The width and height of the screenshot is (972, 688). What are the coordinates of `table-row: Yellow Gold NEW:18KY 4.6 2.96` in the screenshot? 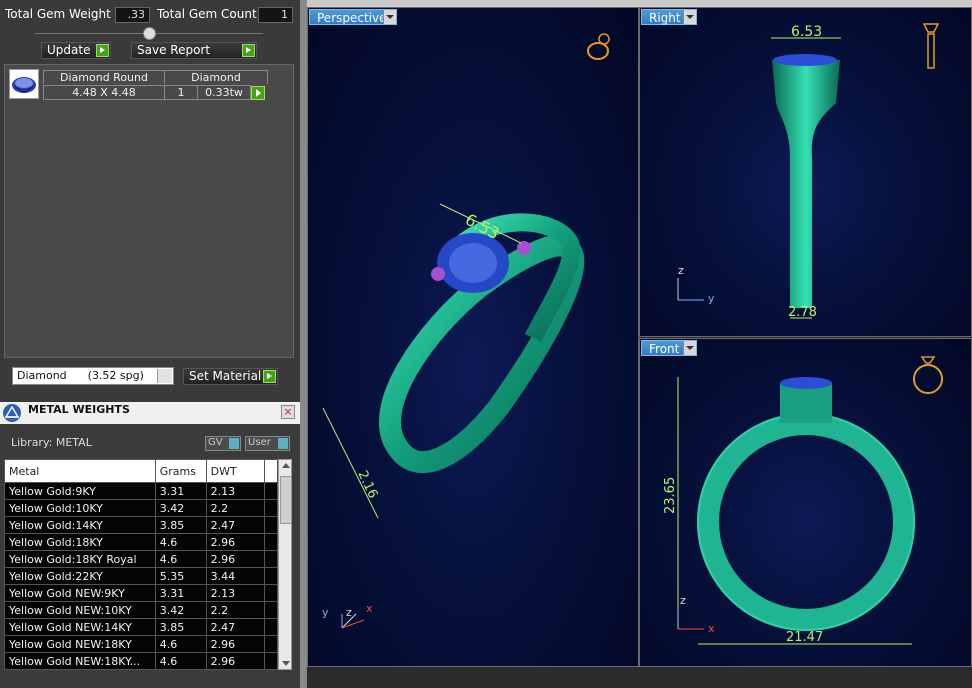 It's located at (141, 644).